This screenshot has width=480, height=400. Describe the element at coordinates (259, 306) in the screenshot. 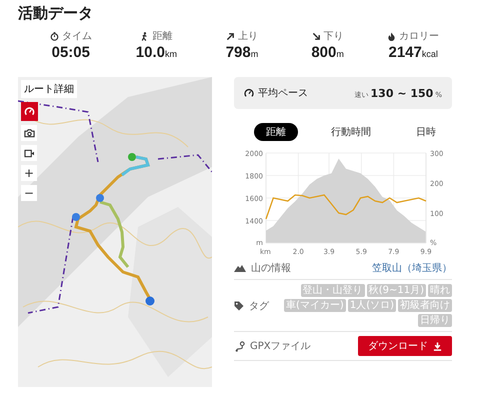

I see `tags-label: タグ` at that location.